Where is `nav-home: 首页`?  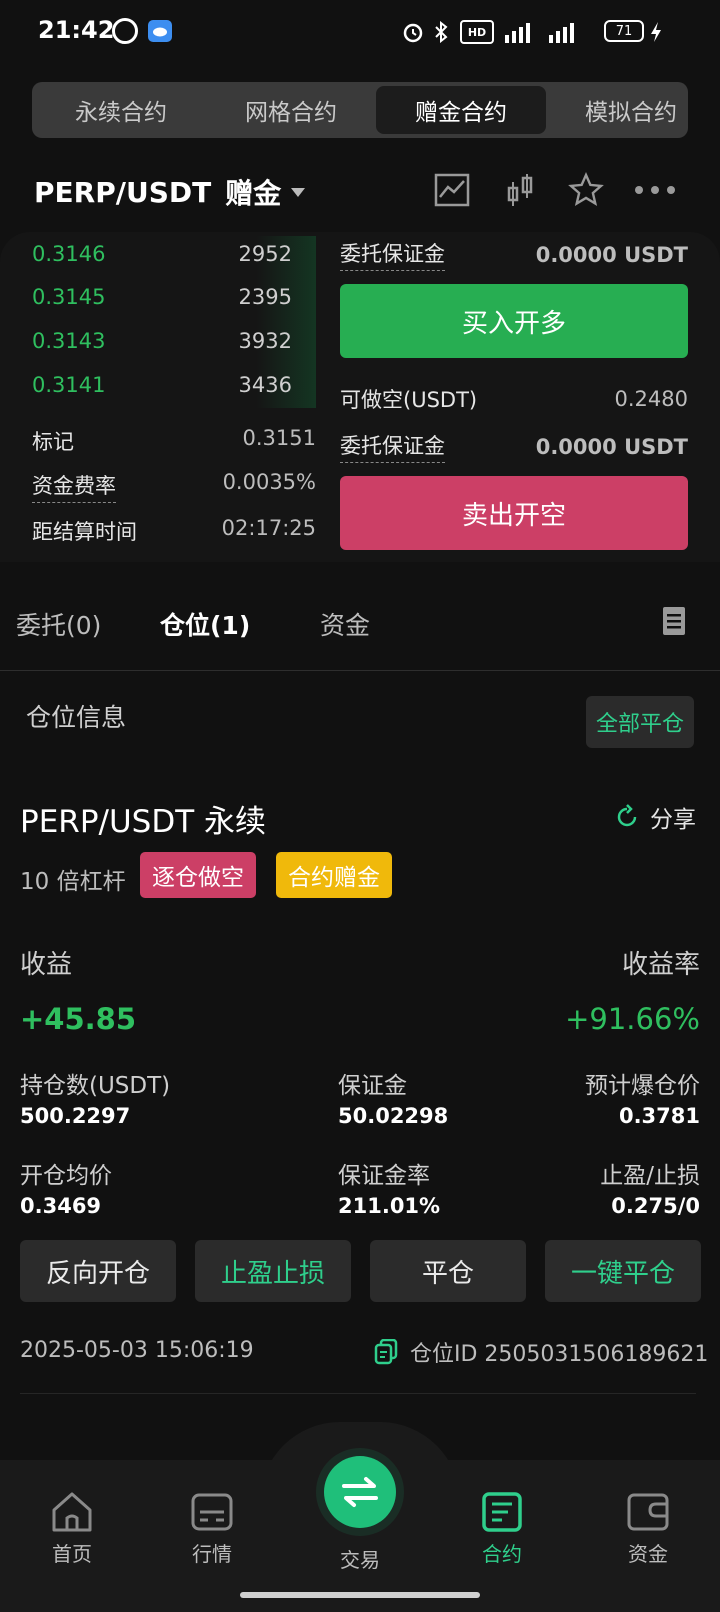 nav-home: 首页 is located at coordinates (72, 1528).